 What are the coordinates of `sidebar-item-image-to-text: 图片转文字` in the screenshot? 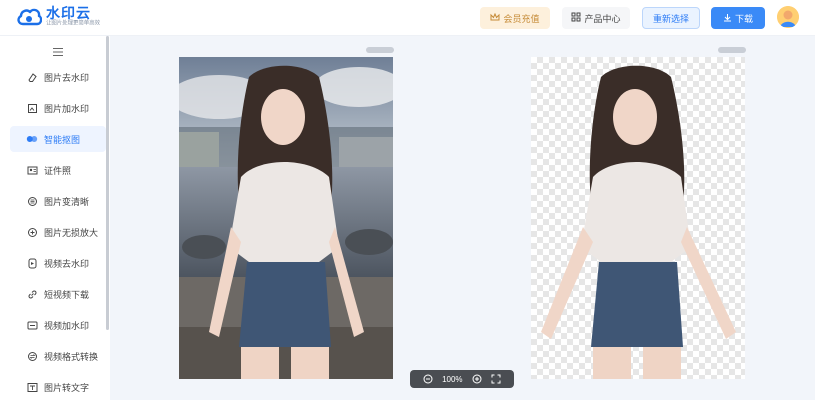 It's located at (58, 387).